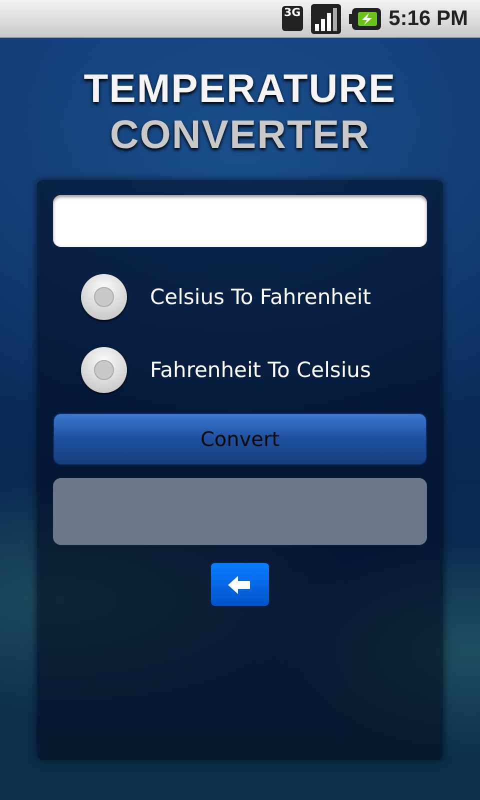  I want to click on battery-charging-icon, so click(364, 18).